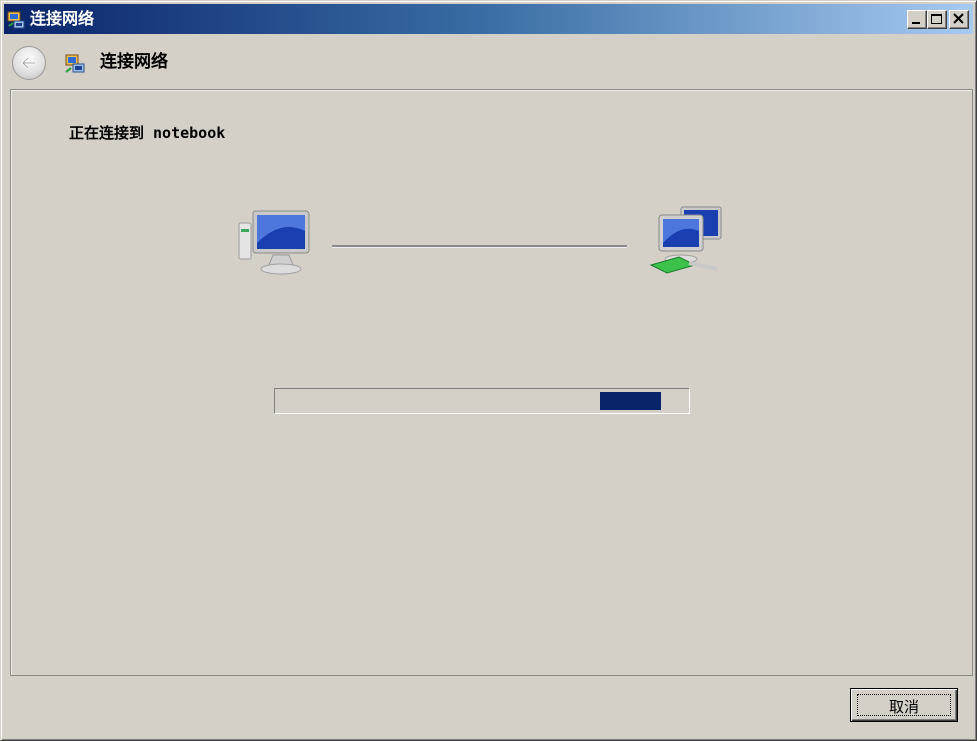 The image size is (977, 741). Describe the element at coordinates (488, 62) in the screenshot. I see `navigation-bar: 连接网络` at that location.